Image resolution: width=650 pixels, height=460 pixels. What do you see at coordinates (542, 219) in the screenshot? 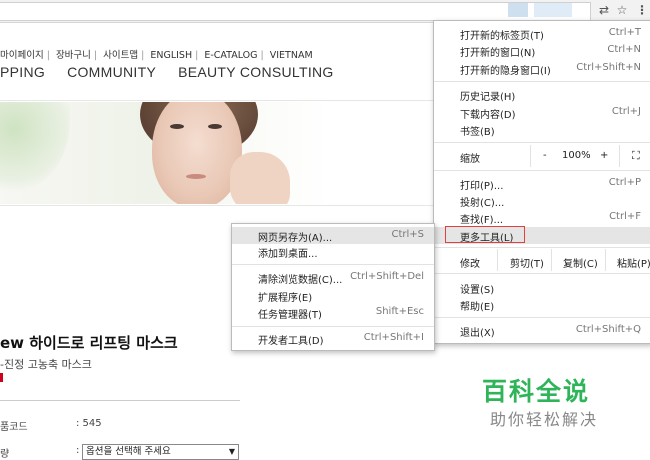
I see `menu-item-find: 查找(F)... Ctrl+F` at bounding box center [542, 219].